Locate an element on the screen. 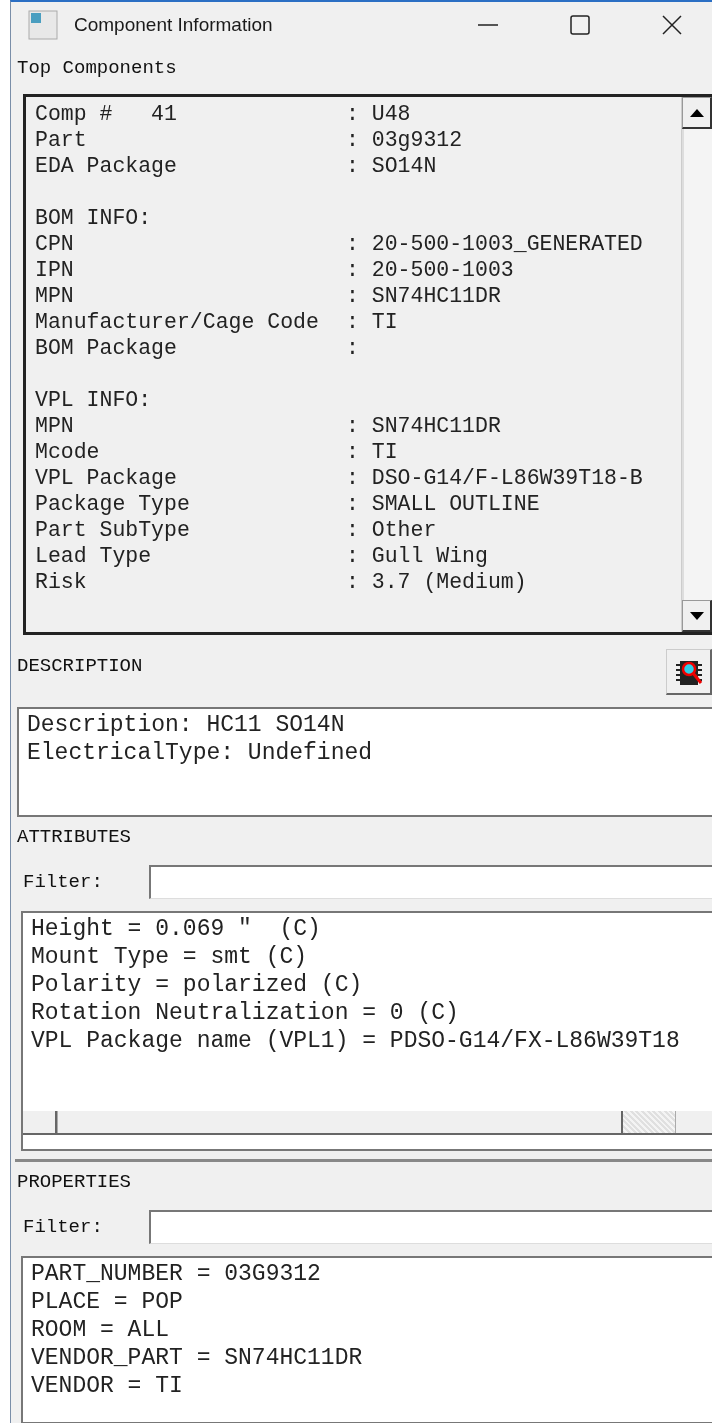  field-value: : U48 is located at coordinates (378, 114).